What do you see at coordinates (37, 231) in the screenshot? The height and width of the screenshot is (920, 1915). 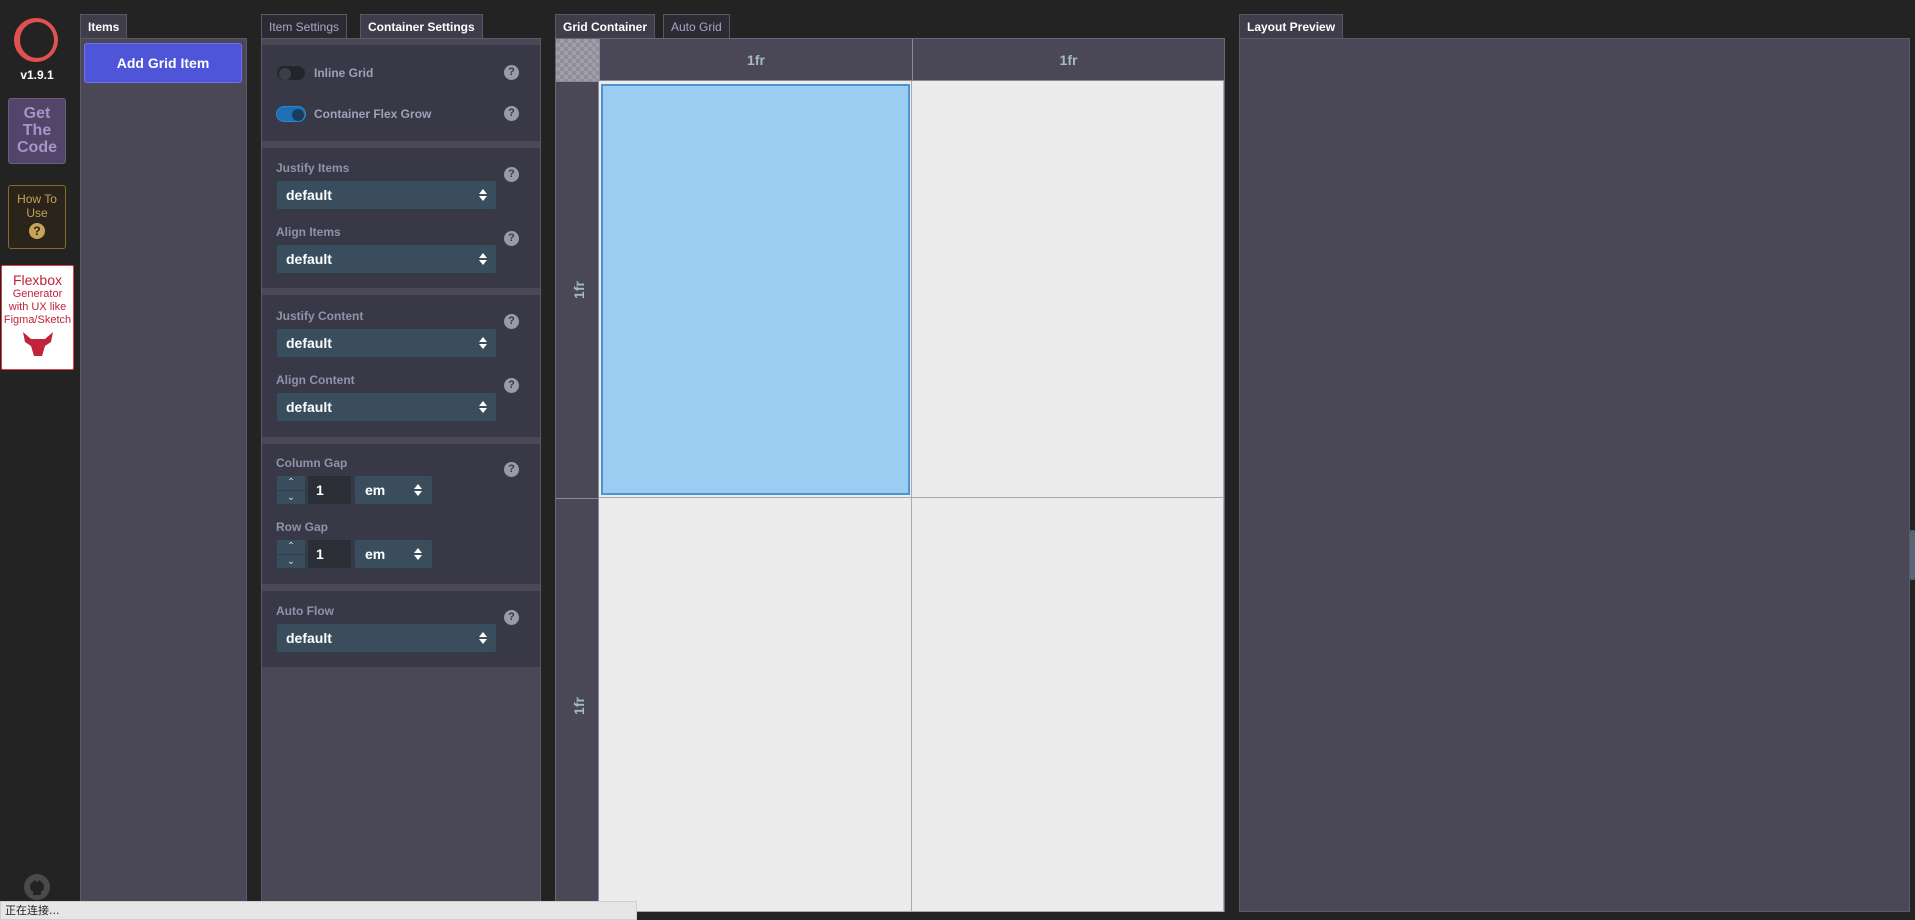 I see `question-icon: ?` at bounding box center [37, 231].